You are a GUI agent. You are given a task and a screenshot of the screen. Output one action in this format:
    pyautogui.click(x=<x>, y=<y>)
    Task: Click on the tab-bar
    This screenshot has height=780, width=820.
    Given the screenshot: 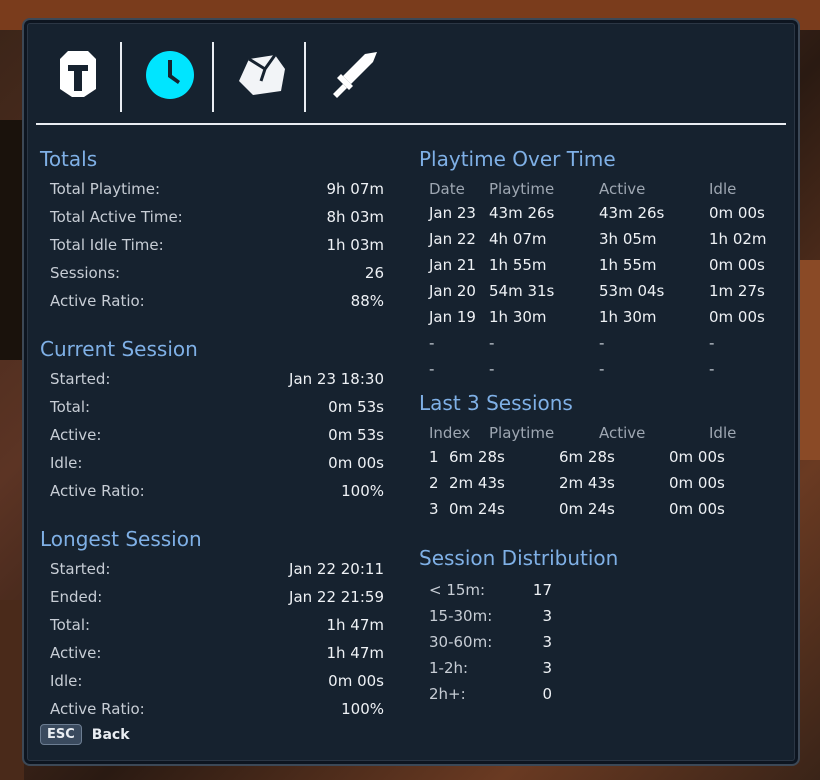 What is the action you would take?
    pyautogui.click(x=411, y=80)
    